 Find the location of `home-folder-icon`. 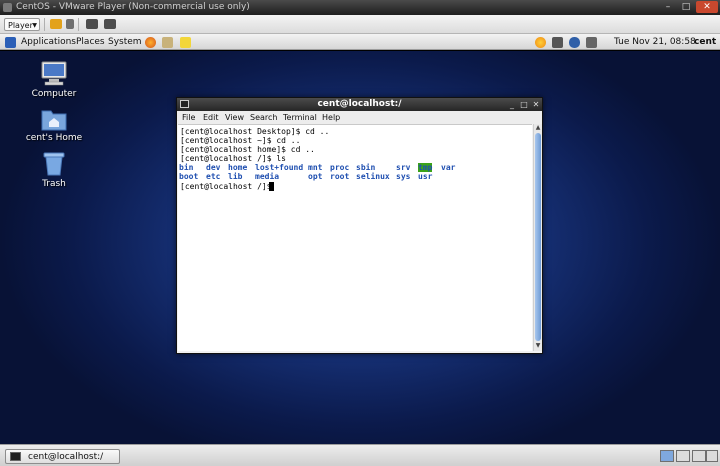

home-folder-icon is located at coordinates (54, 120).